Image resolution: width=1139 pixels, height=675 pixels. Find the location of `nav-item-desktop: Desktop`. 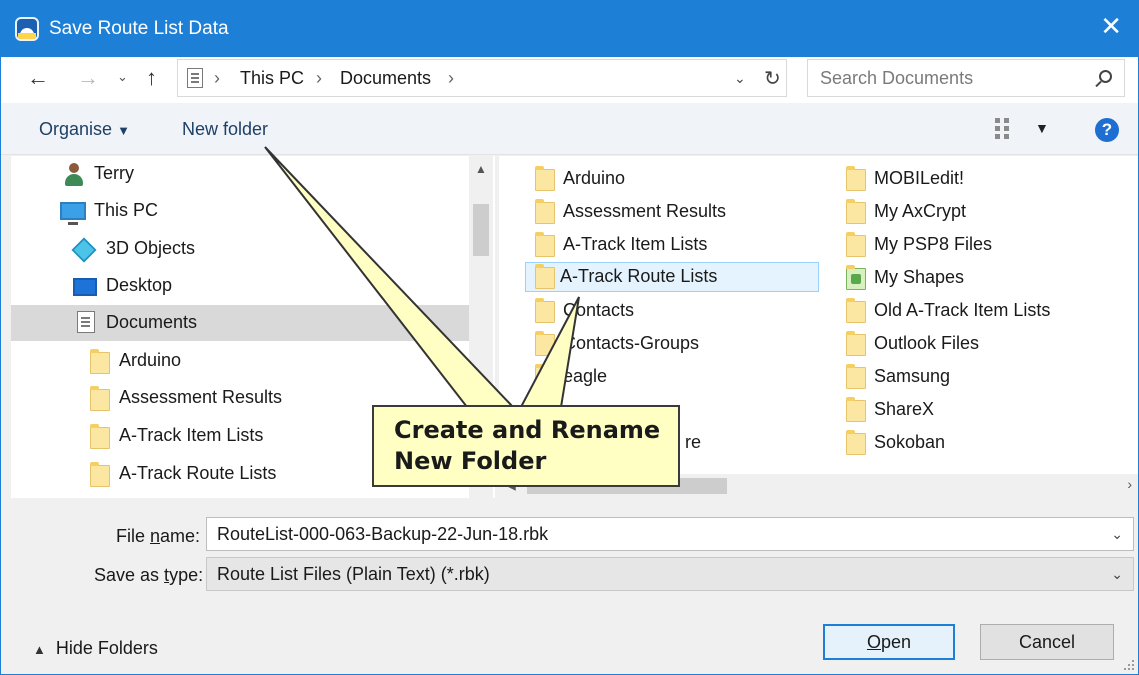

nav-item-desktop: Desktop is located at coordinates (240, 286).